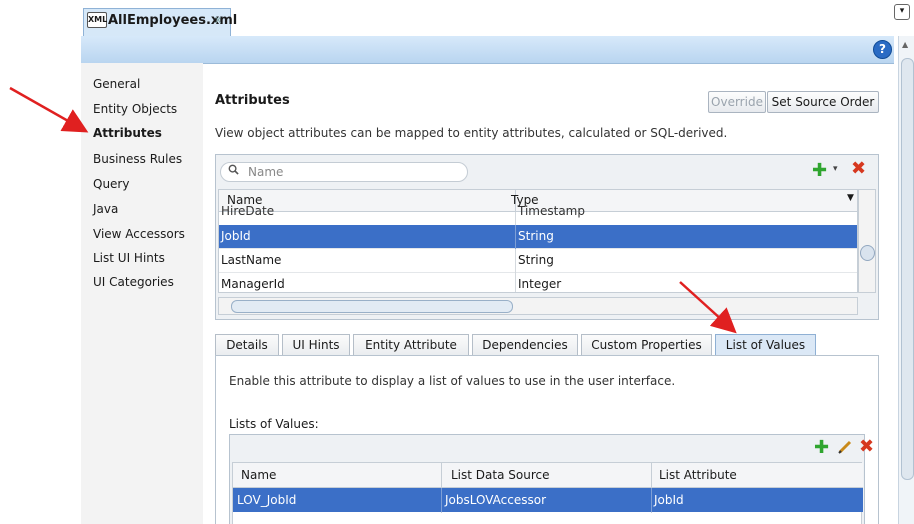 This screenshot has width=914, height=524. I want to click on tab-ui-hints: UI Hints, so click(316, 345).